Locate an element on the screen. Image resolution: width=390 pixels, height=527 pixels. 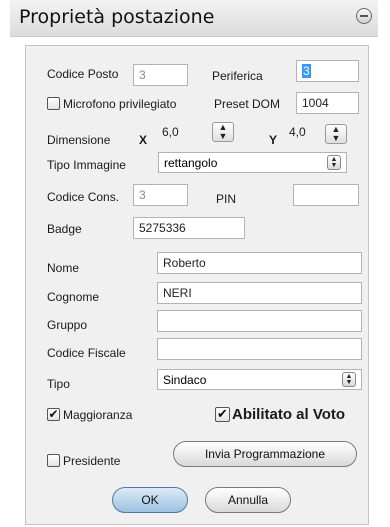
codice-posto-label: Codice Posto is located at coordinates (83, 74).